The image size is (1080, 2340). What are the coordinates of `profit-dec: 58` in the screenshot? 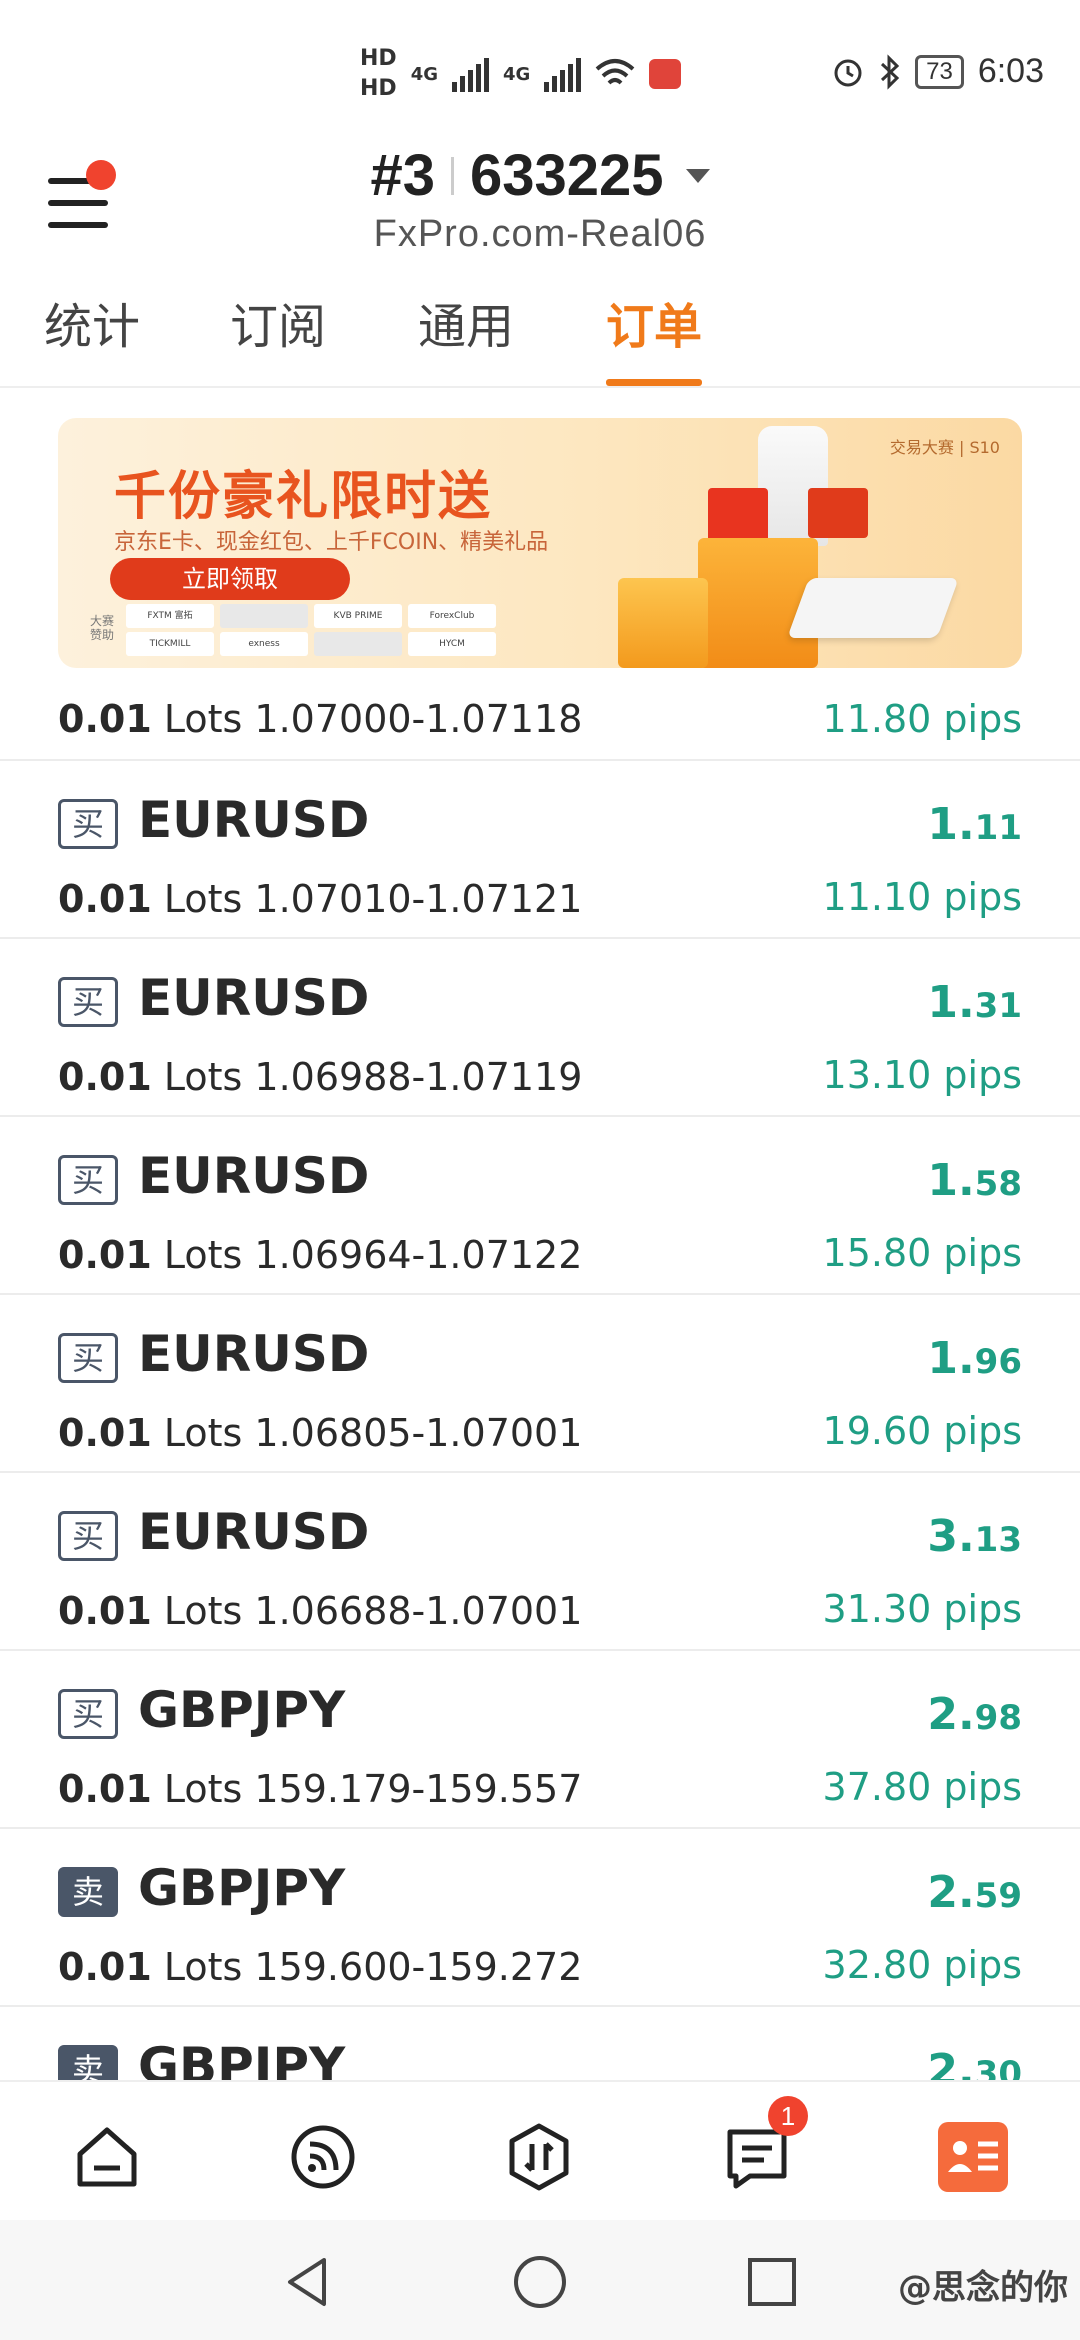 It's located at (998, 1184).